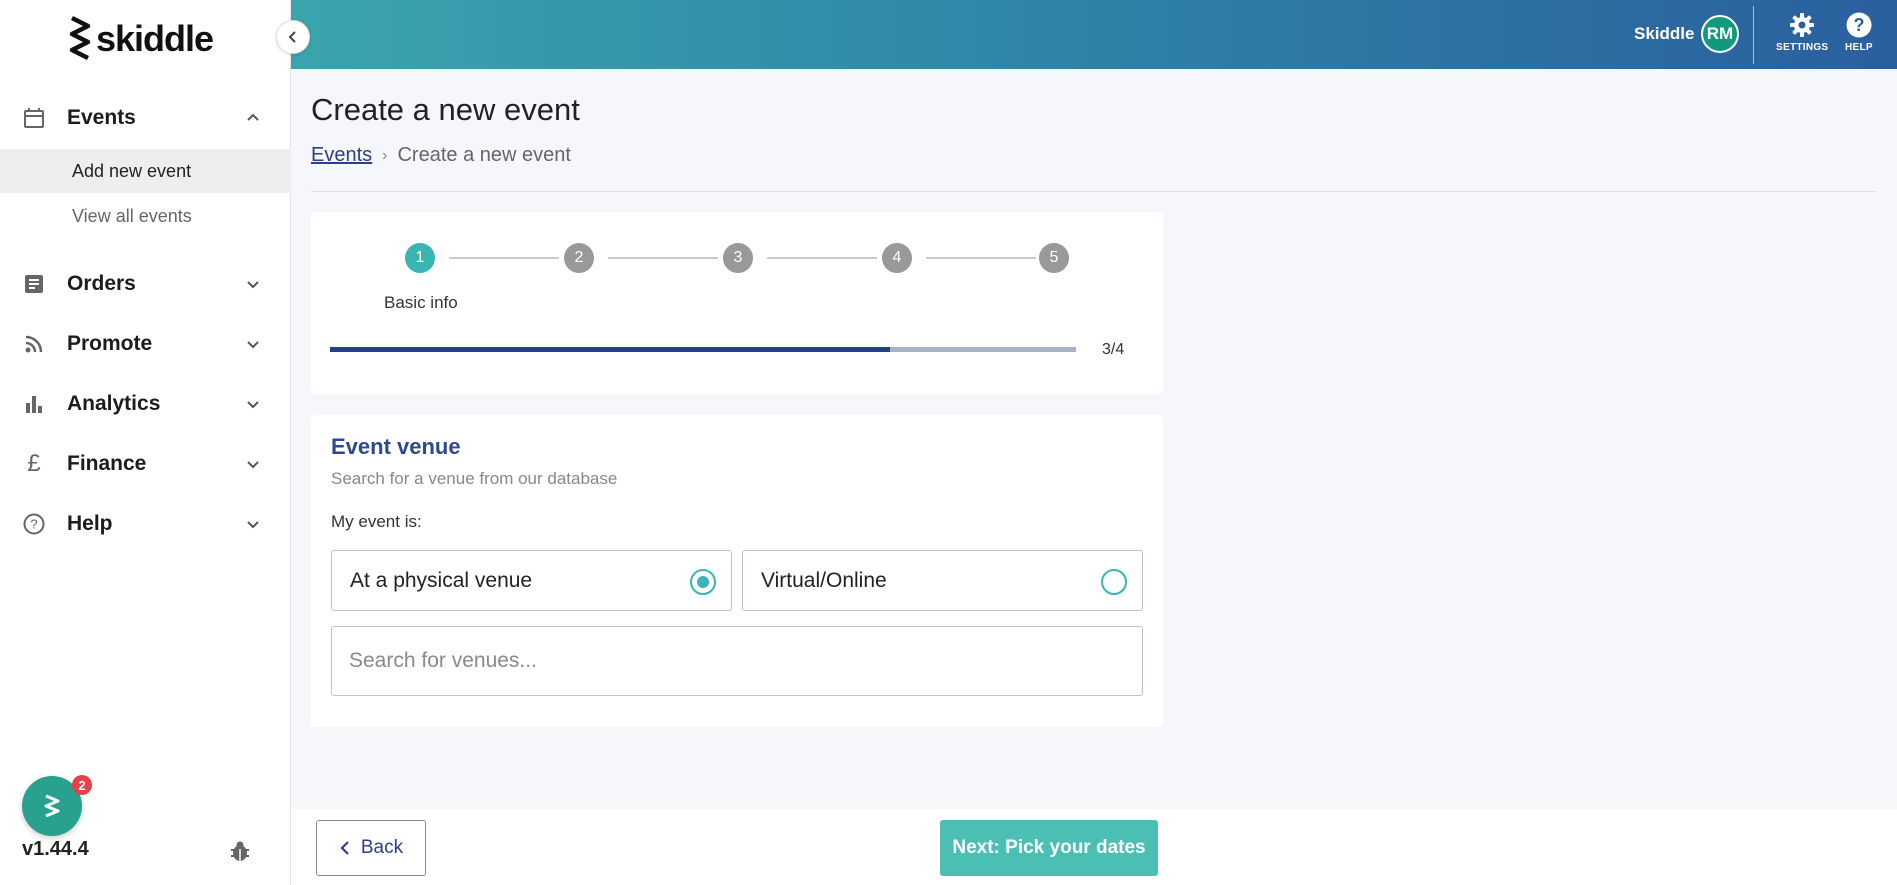 Image resolution: width=1897 pixels, height=885 pixels. What do you see at coordinates (1802, 47) in the screenshot?
I see `settings-label: SETTINGS` at bounding box center [1802, 47].